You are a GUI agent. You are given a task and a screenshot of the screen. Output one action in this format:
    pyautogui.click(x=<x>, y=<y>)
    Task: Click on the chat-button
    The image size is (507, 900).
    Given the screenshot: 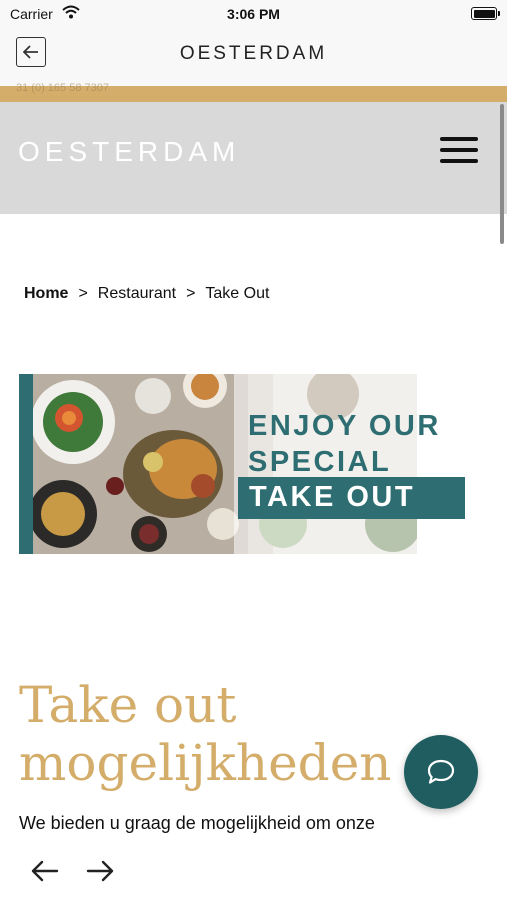 What is the action you would take?
    pyautogui.click(x=441, y=772)
    